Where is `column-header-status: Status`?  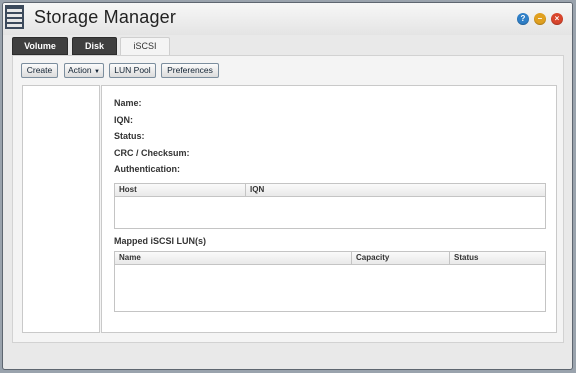
column-header-status: Status is located at coordinates (497, 258).